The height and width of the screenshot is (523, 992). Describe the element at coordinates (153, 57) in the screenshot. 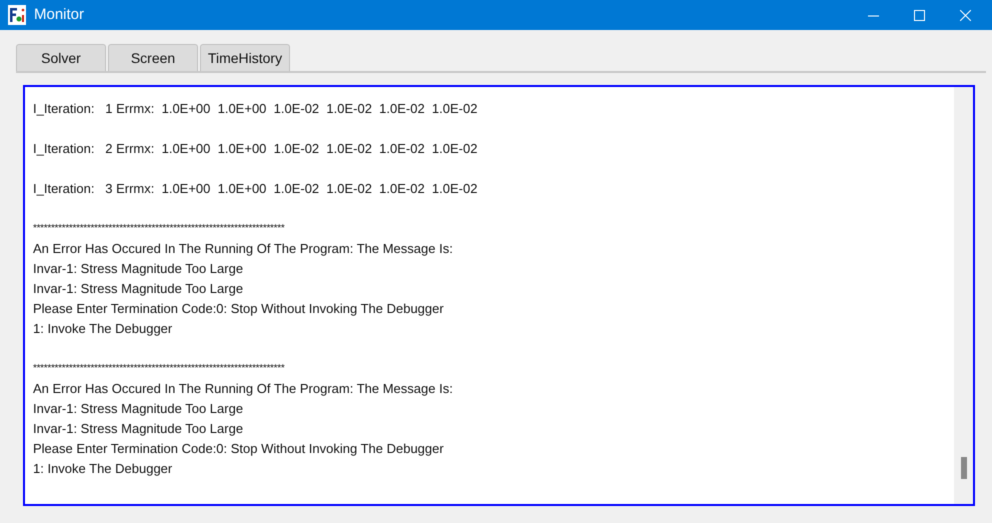

I see `tab: Screen` at that location.